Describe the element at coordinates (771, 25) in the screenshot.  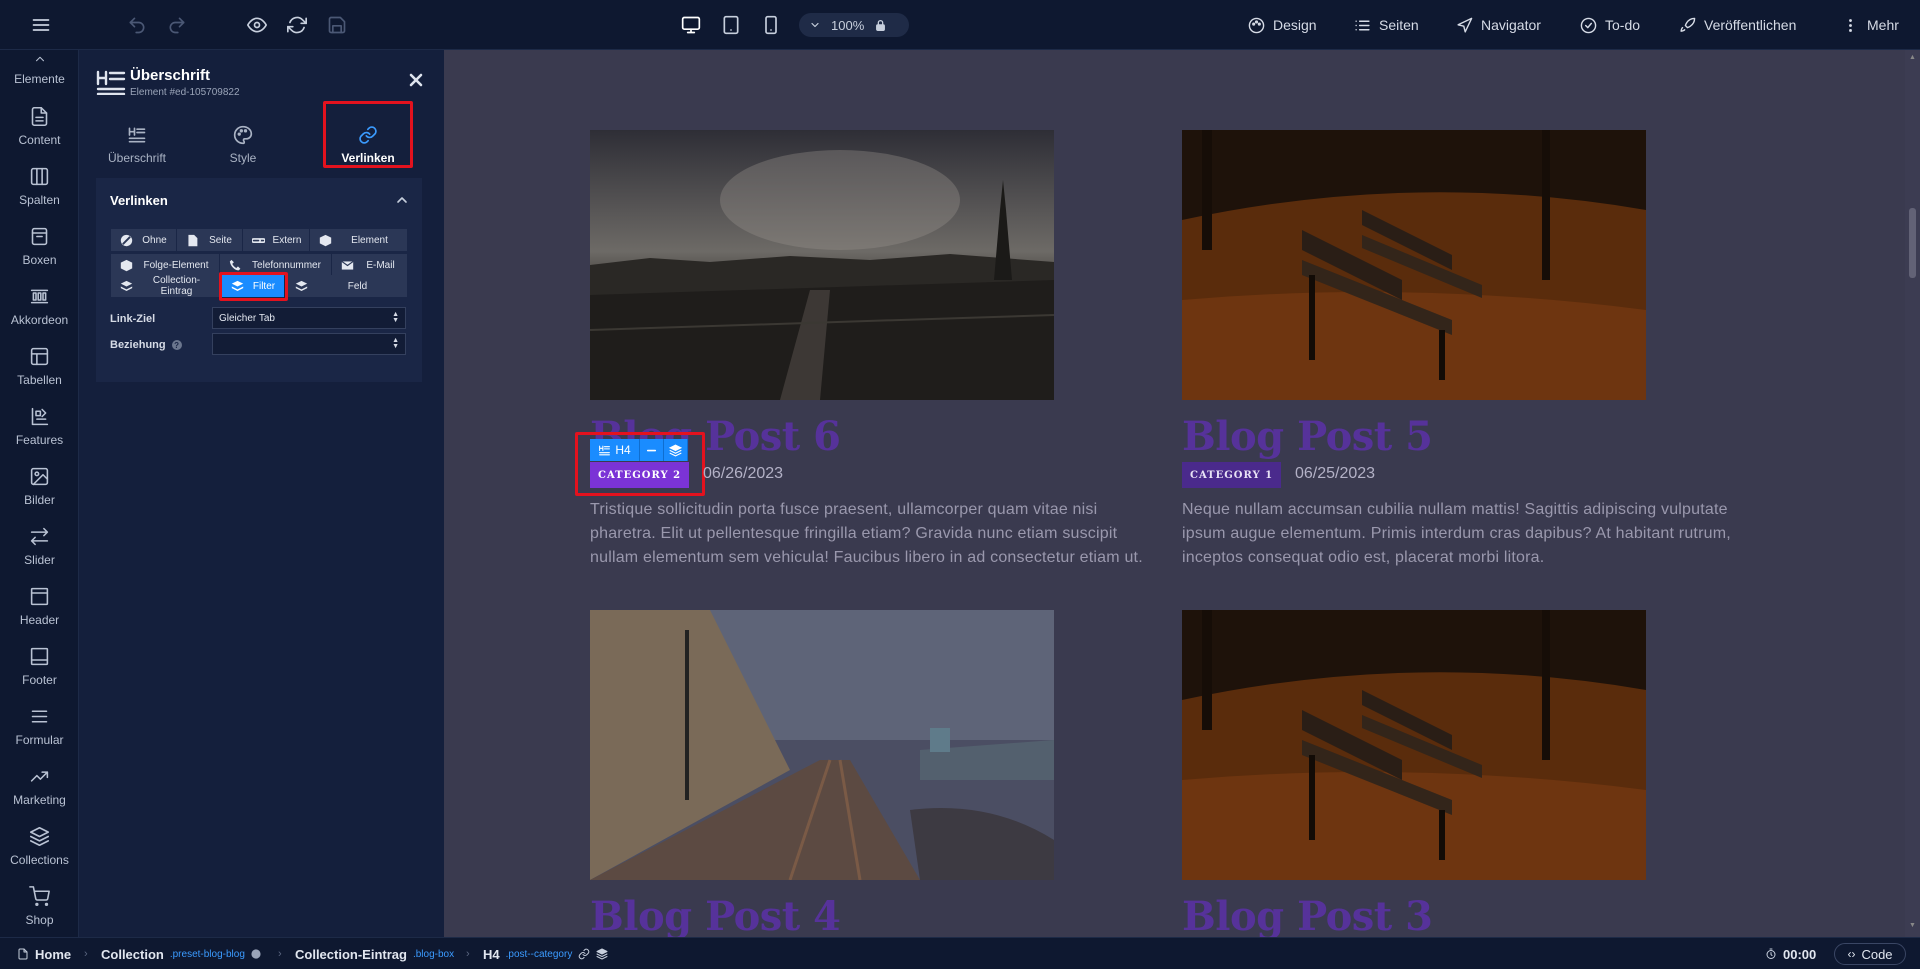
I see `mobile-view-icon` at that location.